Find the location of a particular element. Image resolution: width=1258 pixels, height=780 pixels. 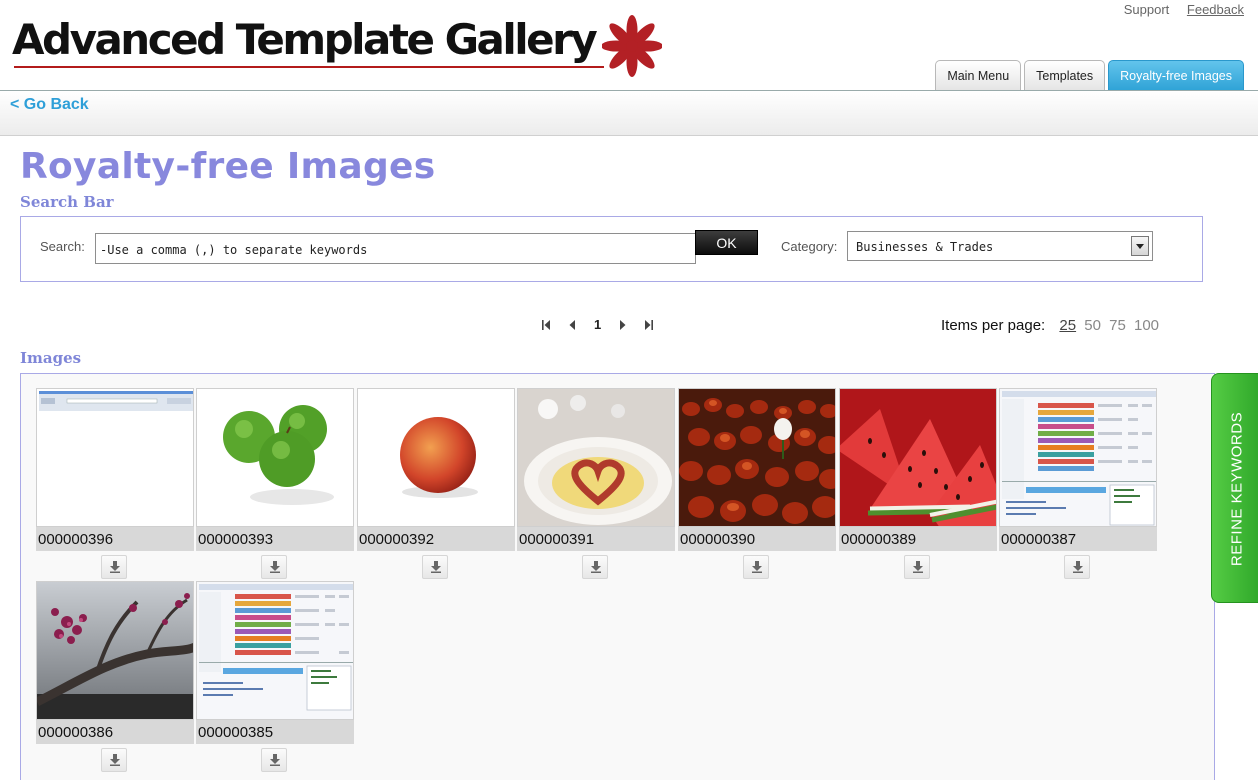

pagination: 1 is located at coordinates (598, 324).